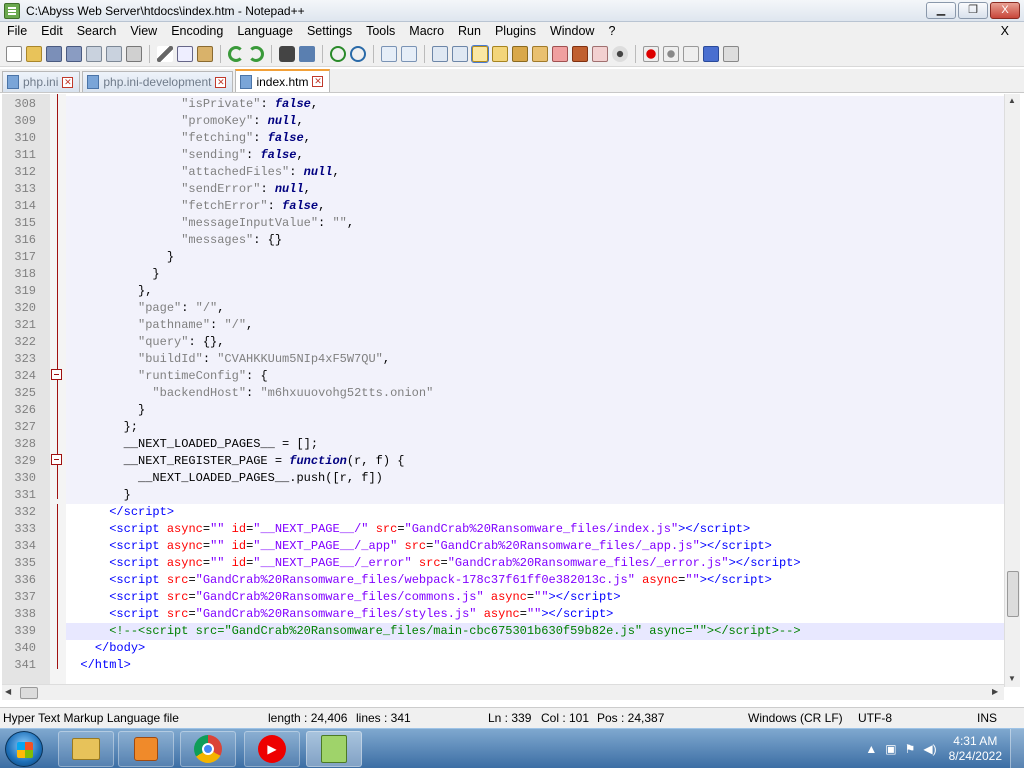 Image resolution: width=1024 pixels, height=769 pixels. Describe the element at coordinates (52, 31) in the screenshot. I see `menu-edit: Edit` at that location.